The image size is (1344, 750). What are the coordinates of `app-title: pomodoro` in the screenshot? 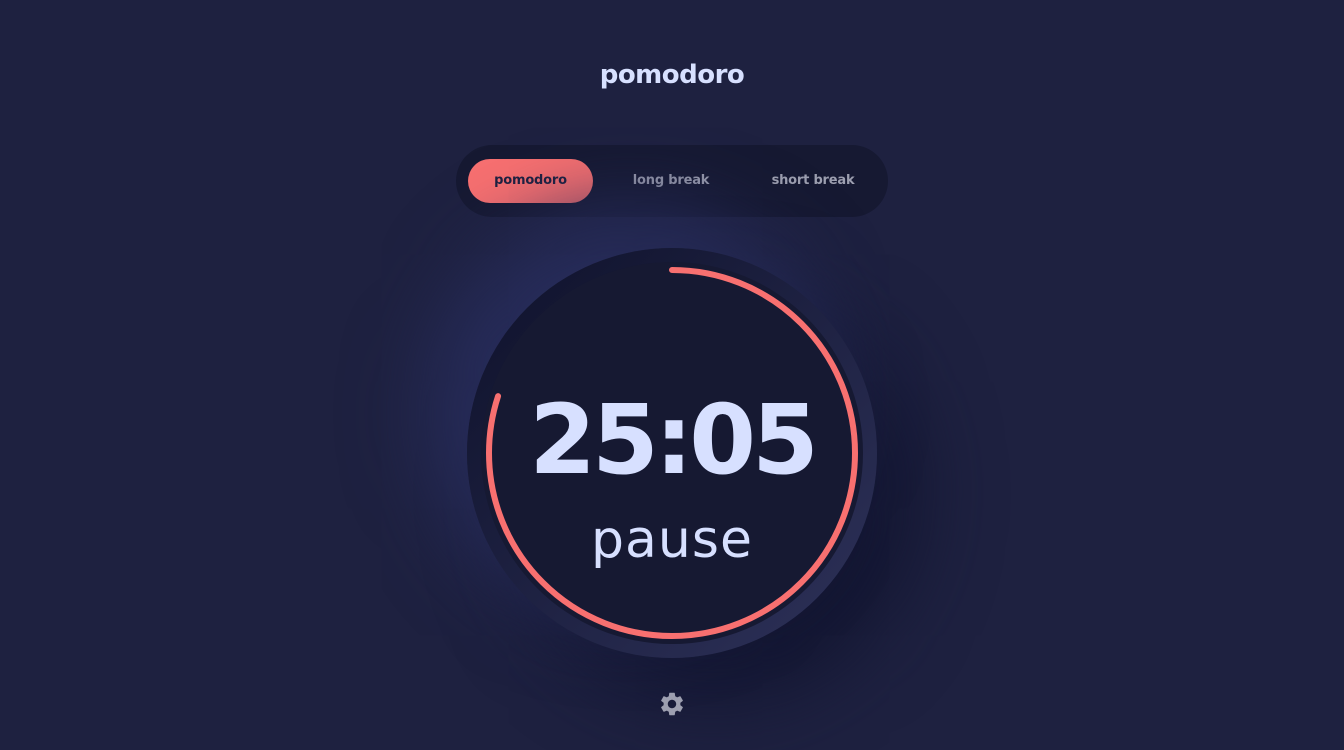 It's located at (672, 75).